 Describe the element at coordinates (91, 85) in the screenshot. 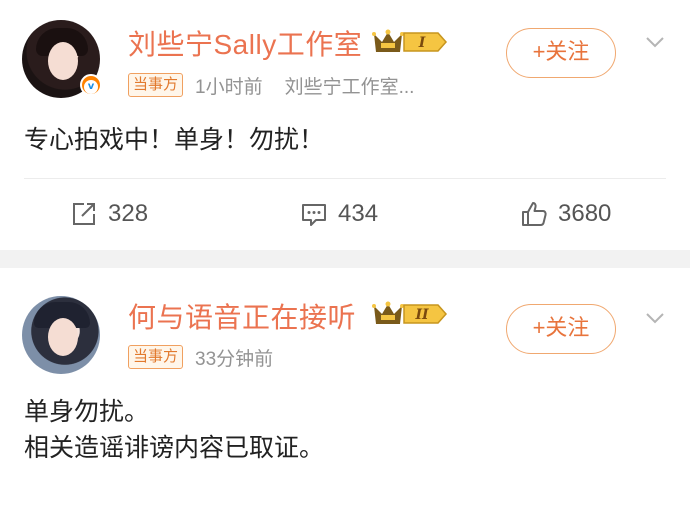

I see `verified-icon: v` at that location.